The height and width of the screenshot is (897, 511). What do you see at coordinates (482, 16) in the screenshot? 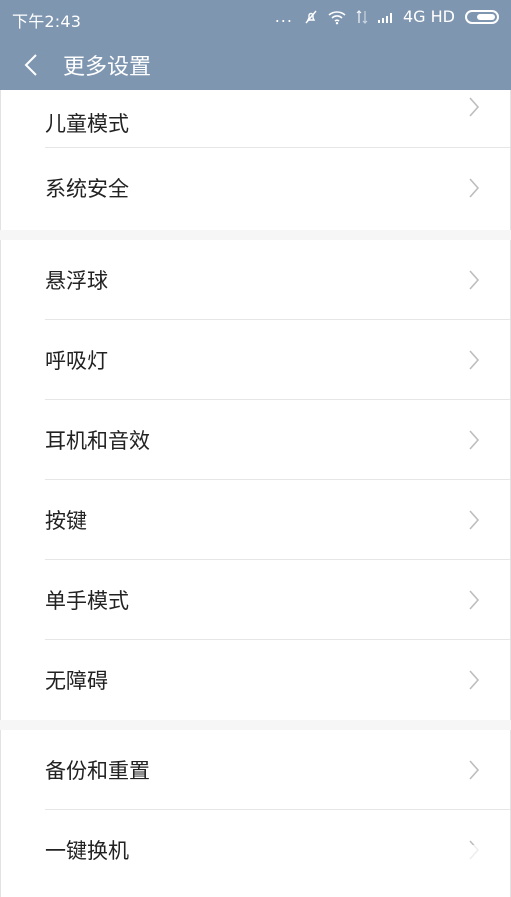
I see `battery-icon` at bounding box center [482, 16].